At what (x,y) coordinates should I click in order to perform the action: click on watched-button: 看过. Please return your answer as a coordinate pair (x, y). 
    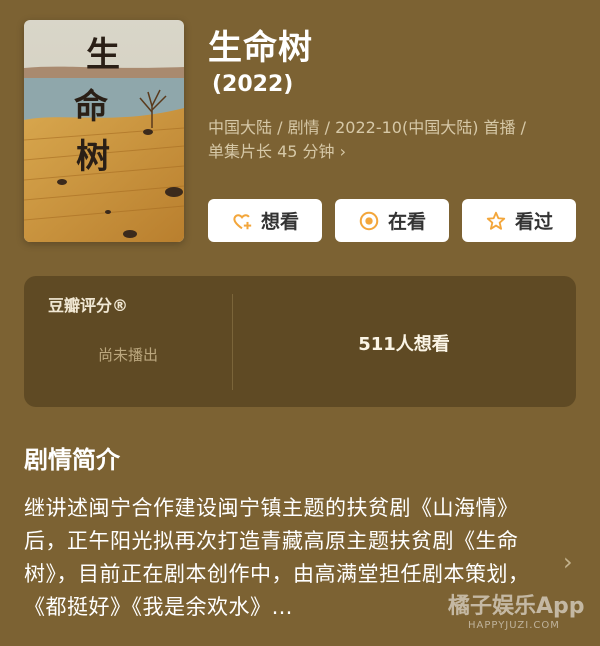
    Looking at the image, I should click on (519, 220).